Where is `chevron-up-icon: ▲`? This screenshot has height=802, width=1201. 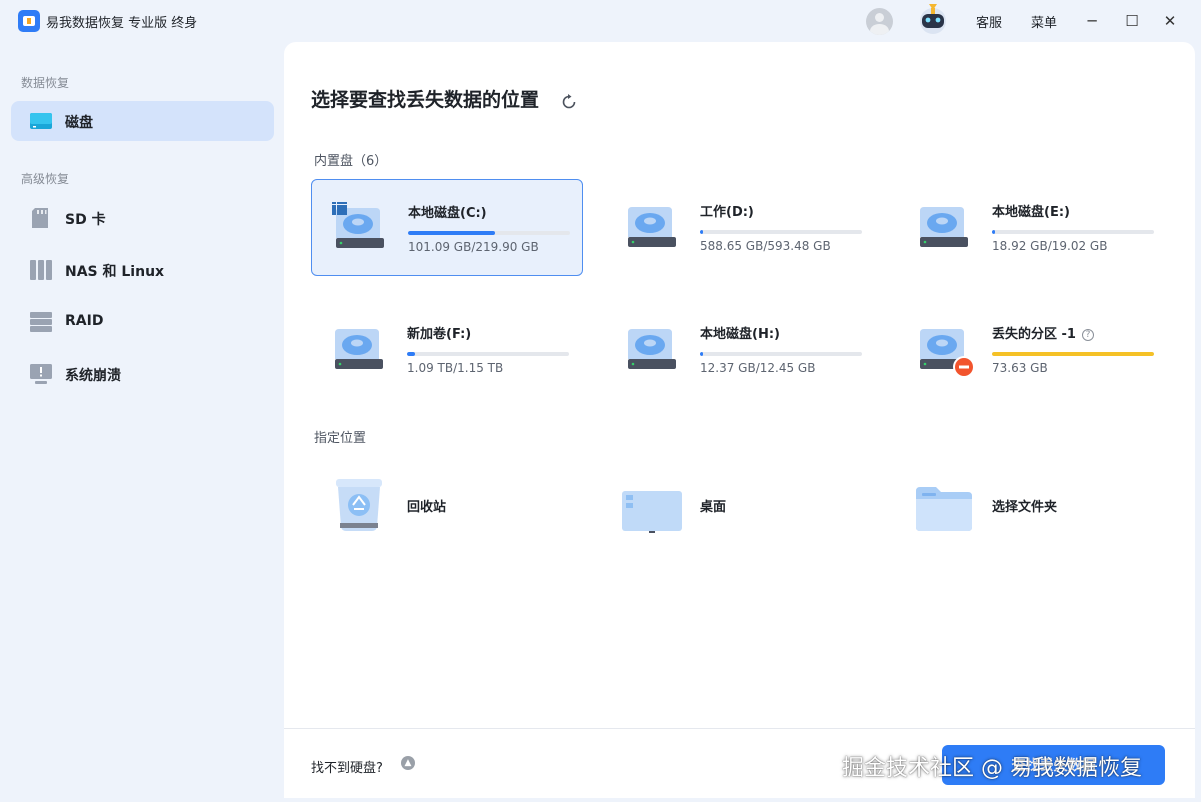
chevron-up-icon: ▲ is located at coordinates (408, 763).